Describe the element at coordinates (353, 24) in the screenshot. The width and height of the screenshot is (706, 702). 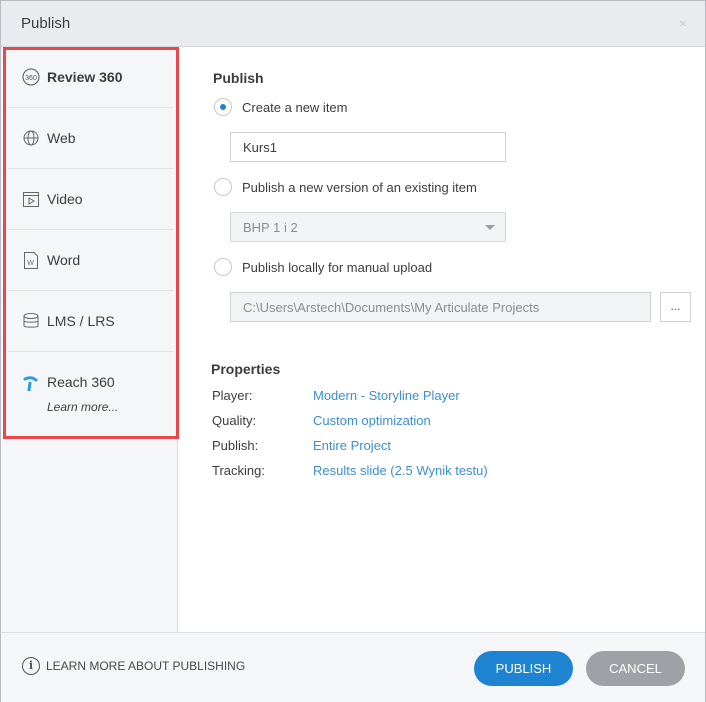
I see `title-bar: Publish ×` at that location.